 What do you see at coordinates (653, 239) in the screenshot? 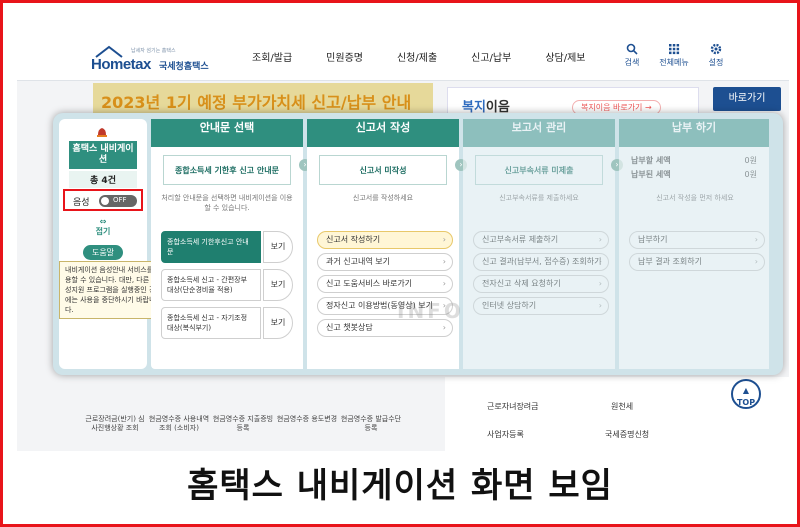
I see `payment-option-label: 납부하기` at bounding box center [653, 239].